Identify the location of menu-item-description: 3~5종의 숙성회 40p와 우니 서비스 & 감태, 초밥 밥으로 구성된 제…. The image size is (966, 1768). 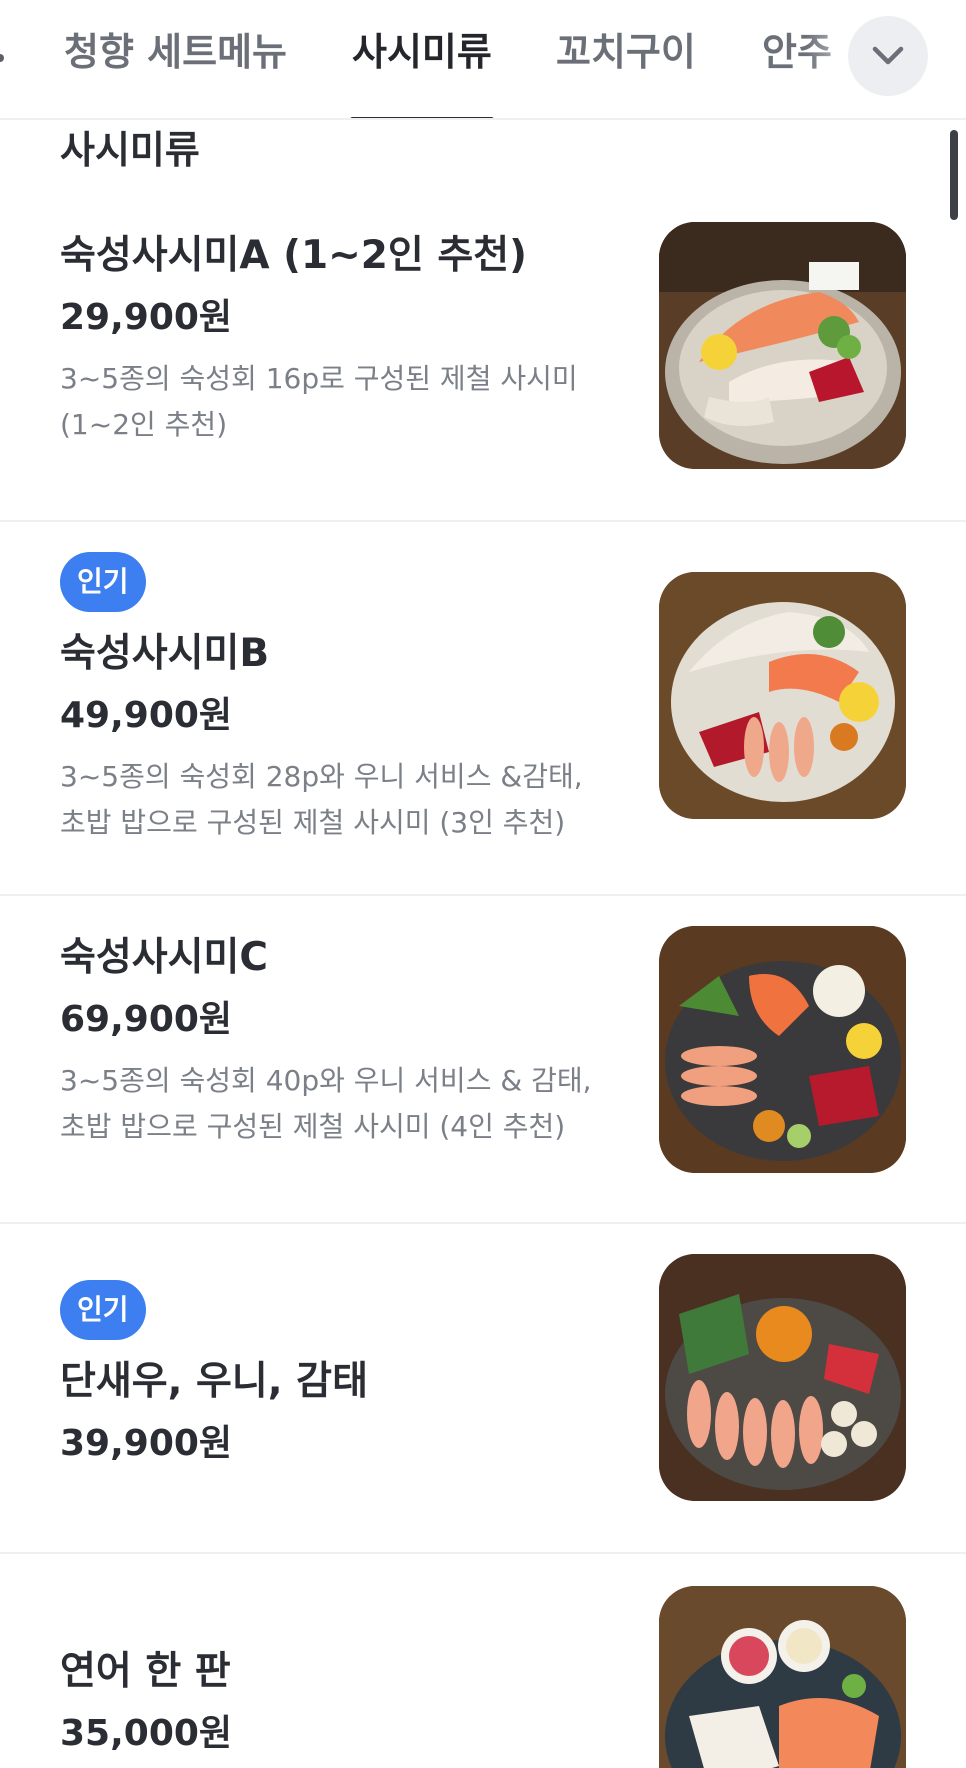
(345, 1104).